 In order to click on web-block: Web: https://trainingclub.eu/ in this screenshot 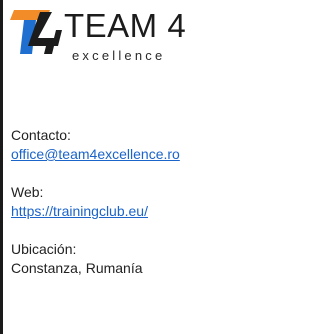, I will do `click(124, 202)`.